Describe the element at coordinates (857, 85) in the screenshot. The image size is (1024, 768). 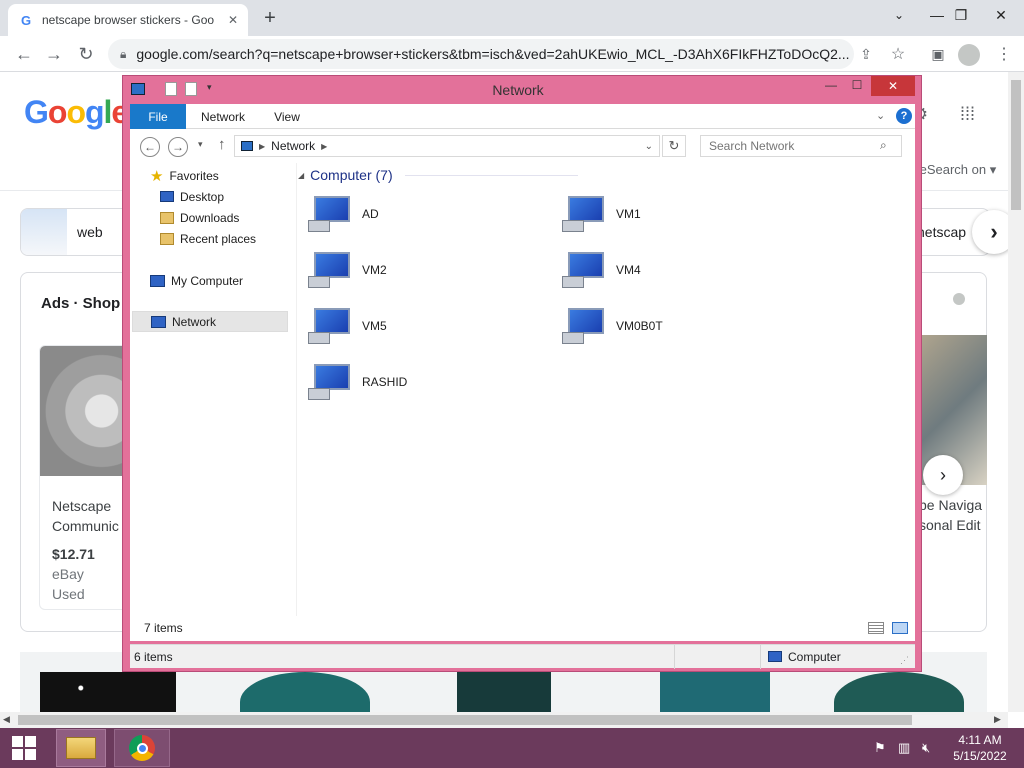
I see `explorer-maximize-icon: ☐` at that location.